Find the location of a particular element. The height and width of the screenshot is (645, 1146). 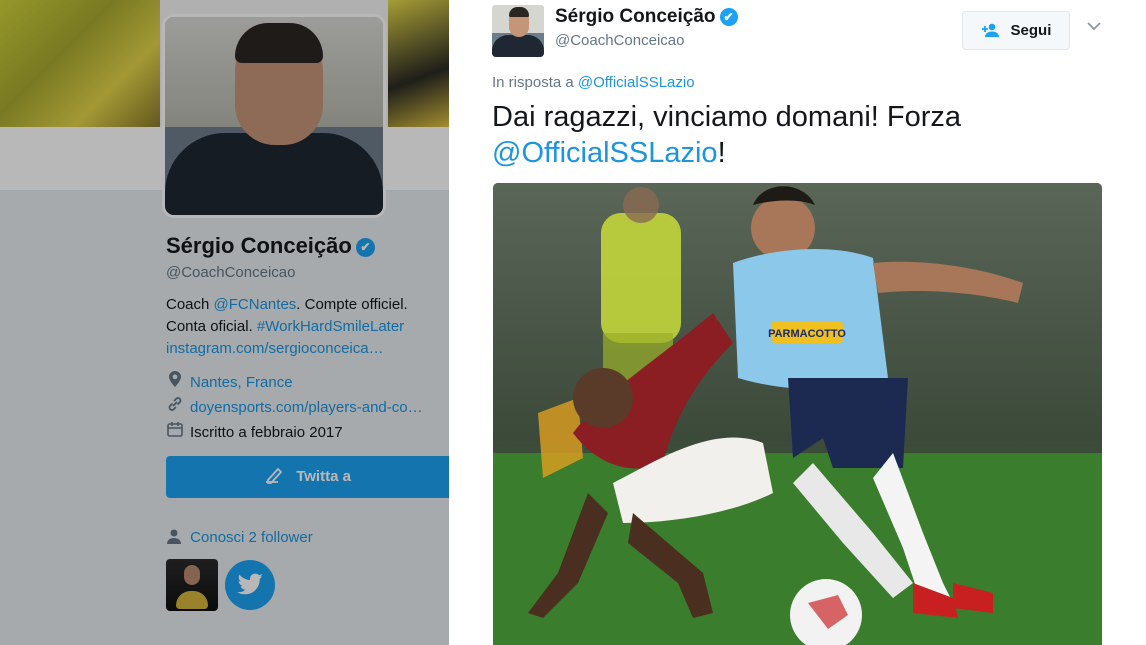

chevron-down-icon is located at coordinates (1094, 26).